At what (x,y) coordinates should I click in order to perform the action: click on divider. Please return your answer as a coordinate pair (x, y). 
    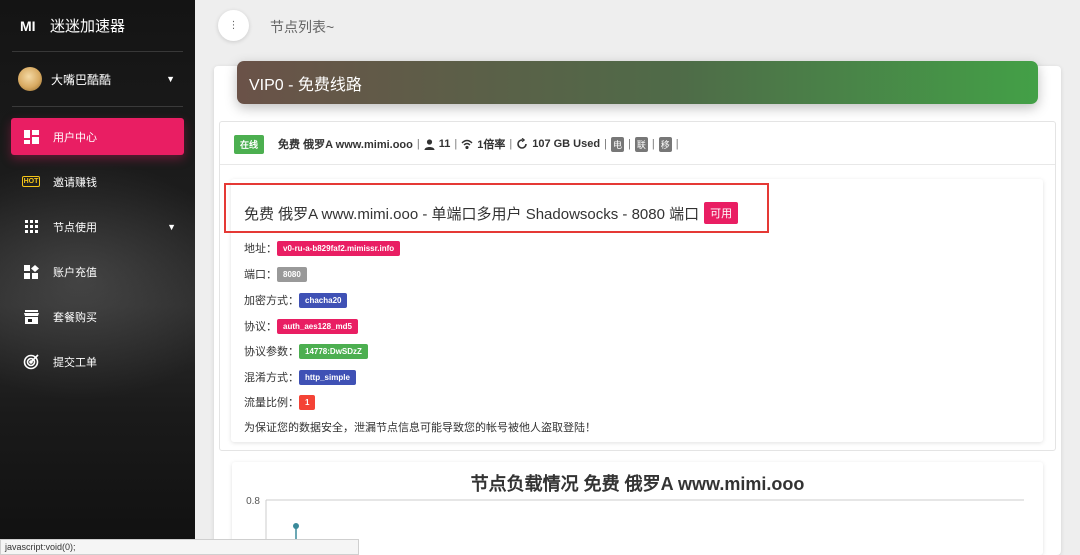
    Looking at the image, I should click on (637, 164).